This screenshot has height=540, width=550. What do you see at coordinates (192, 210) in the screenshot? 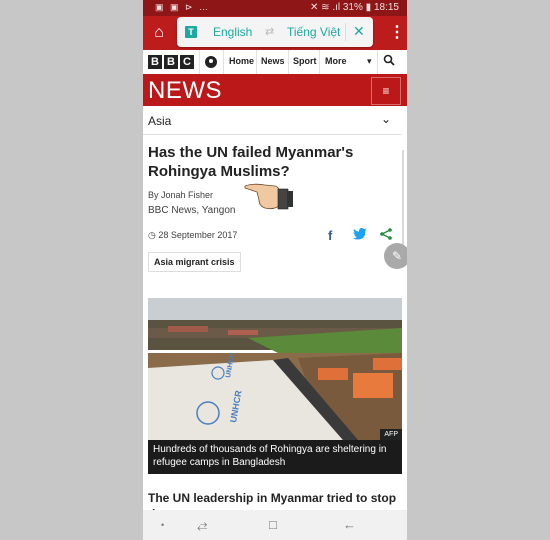
I see `article-location: BBC News, Yangon` at bounding box center [192, 210].